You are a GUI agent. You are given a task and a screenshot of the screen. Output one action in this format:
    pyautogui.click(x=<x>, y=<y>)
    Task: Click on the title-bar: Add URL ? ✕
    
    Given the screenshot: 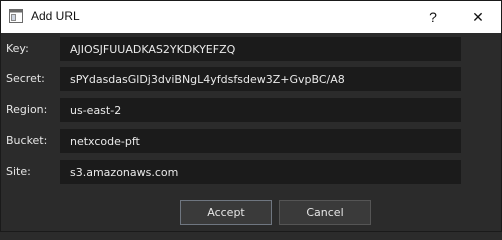 What is the action you would take?
    pyautogui.click(x=251, y=17)
    